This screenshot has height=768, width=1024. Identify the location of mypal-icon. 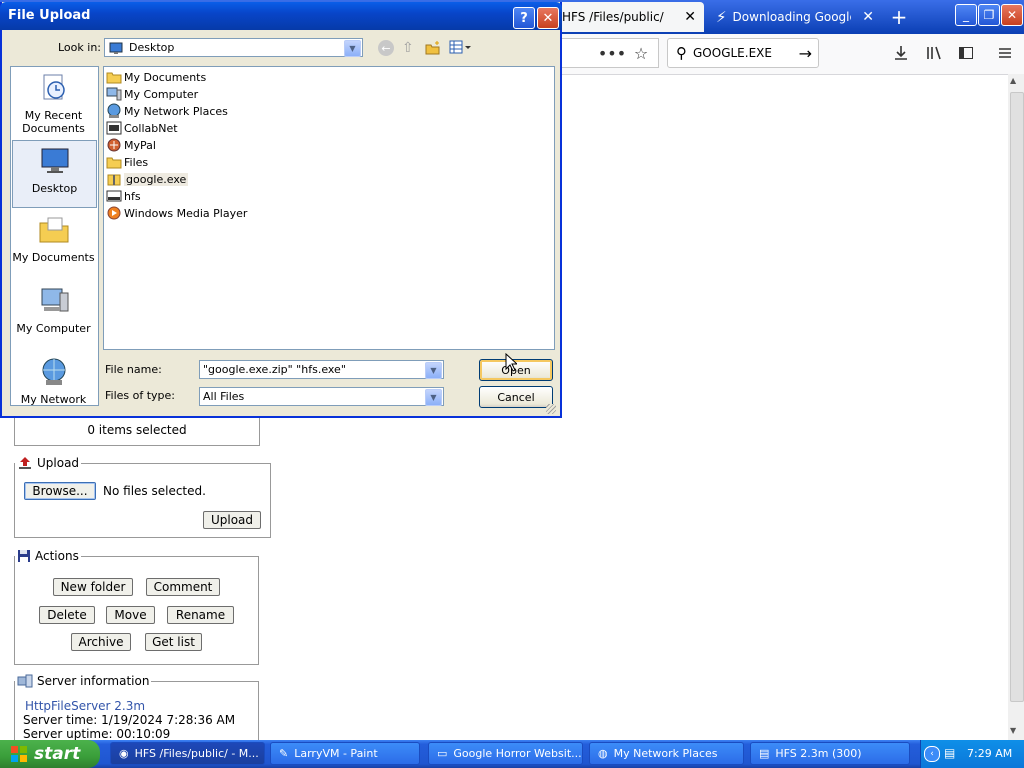
(114, 145).